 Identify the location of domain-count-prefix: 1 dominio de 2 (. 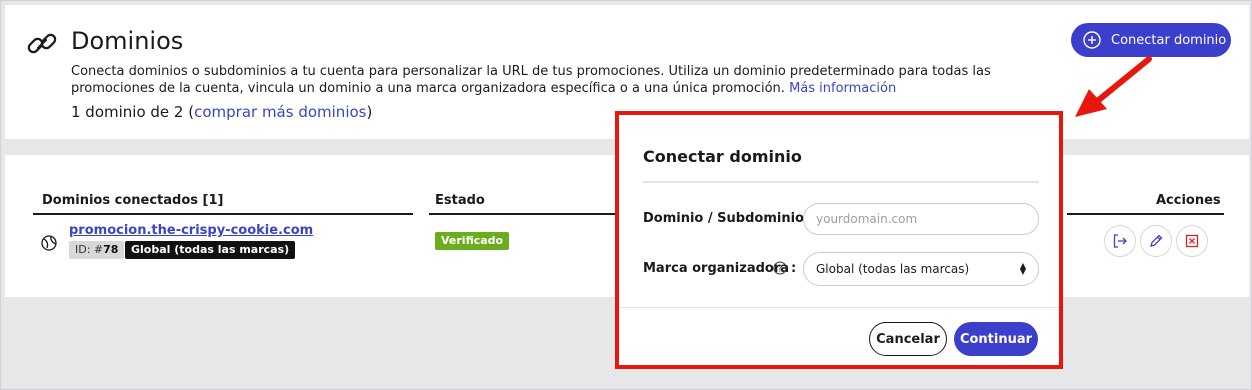
(133, 112).